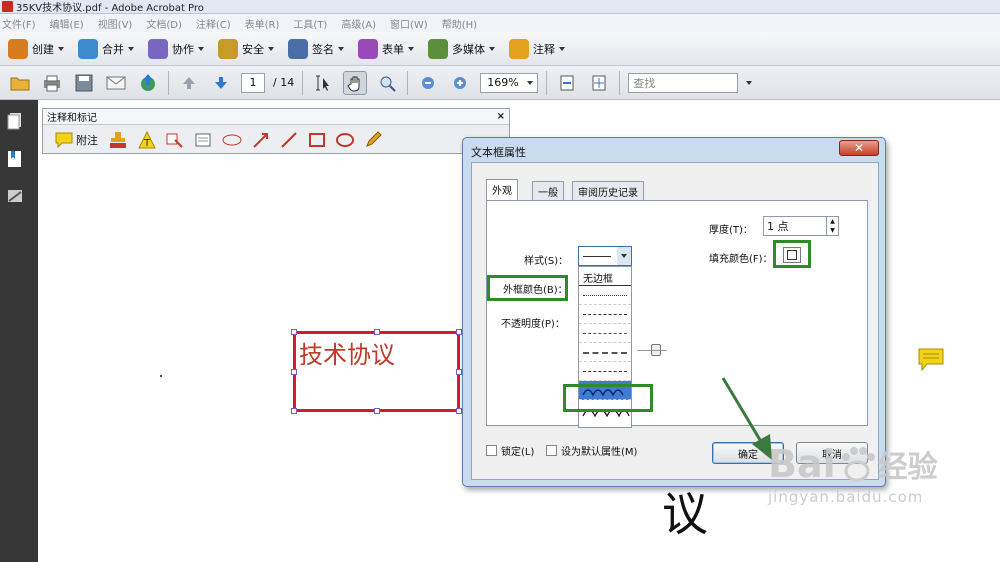  I want to click on thickness-label: 厚度(T)：, so click(731, 230).